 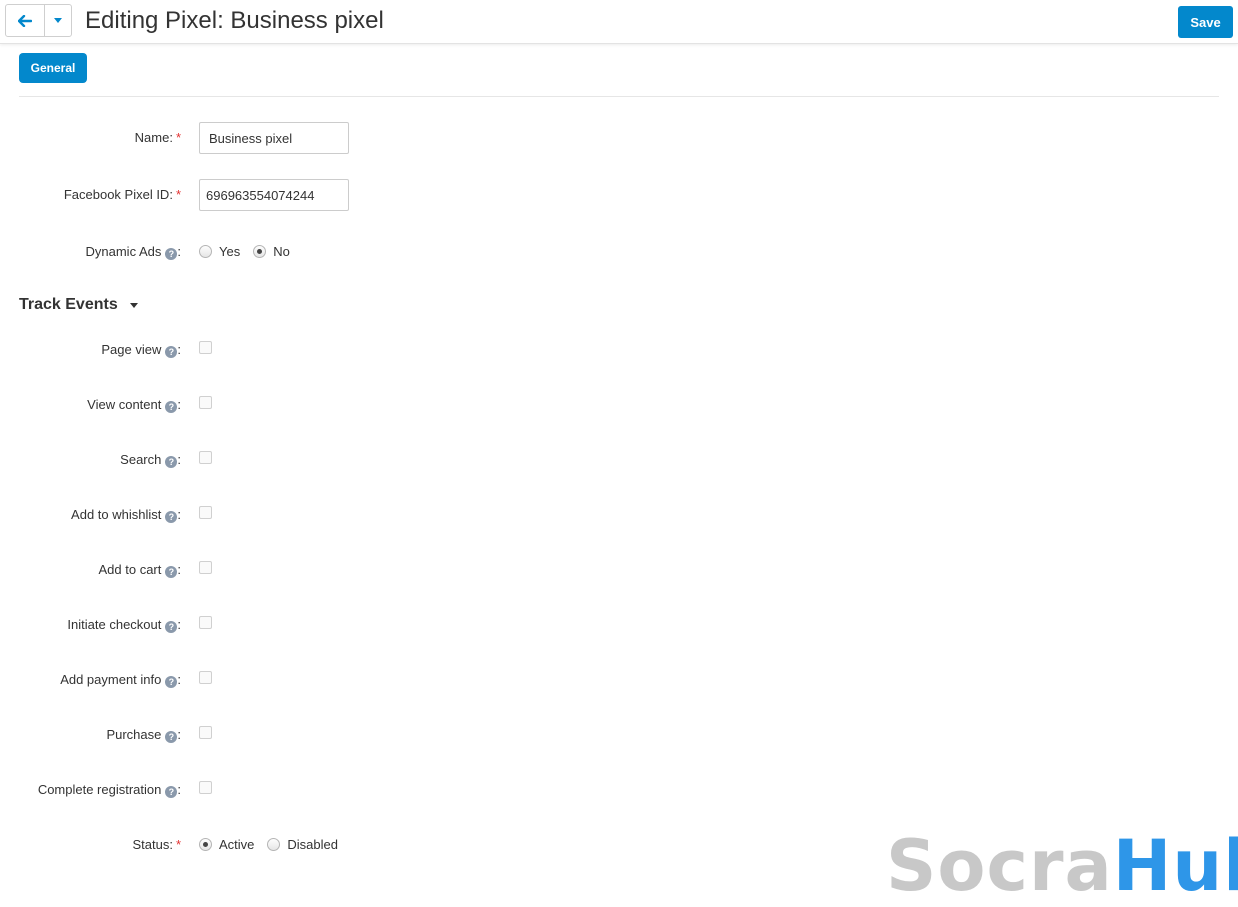 I want to click on initiate-checkout-label: Initiate checkout?:, so click(x=90, y=625).